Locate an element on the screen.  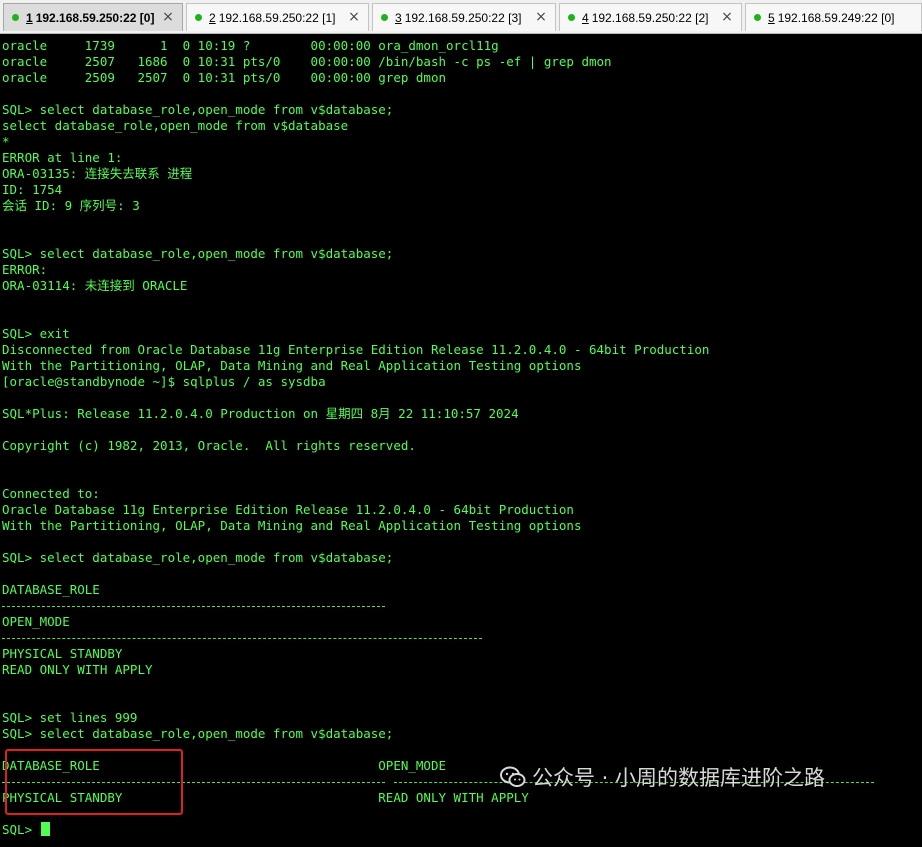
session-tab-4: 4 192.168.59.250:22 [2] × is located at coordinates (650, 17).